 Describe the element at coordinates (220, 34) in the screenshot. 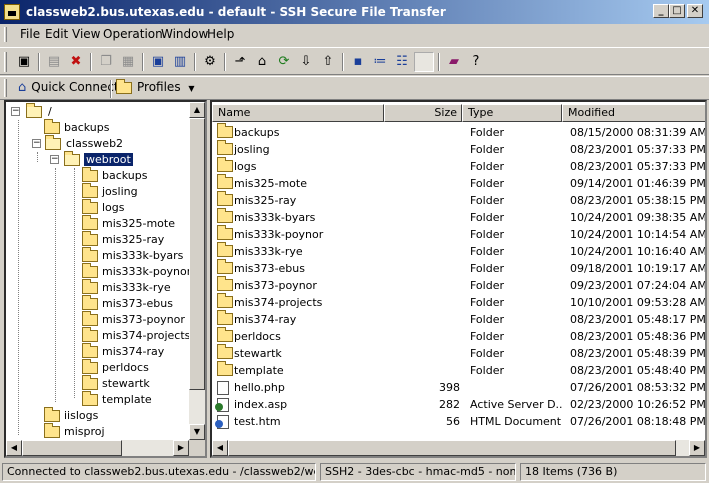

I see `menu-help: Help` at that location.